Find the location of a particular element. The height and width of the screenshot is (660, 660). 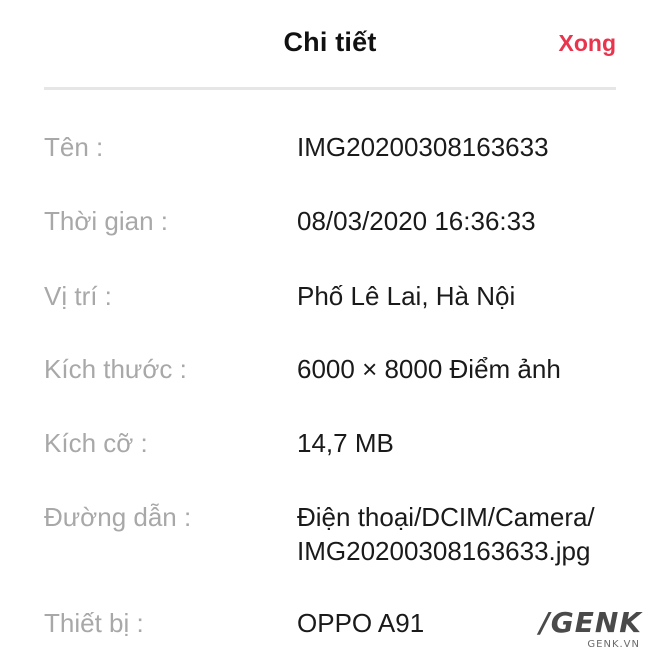

path-label: Đường dẫn : is located at coordinates (118, 517).